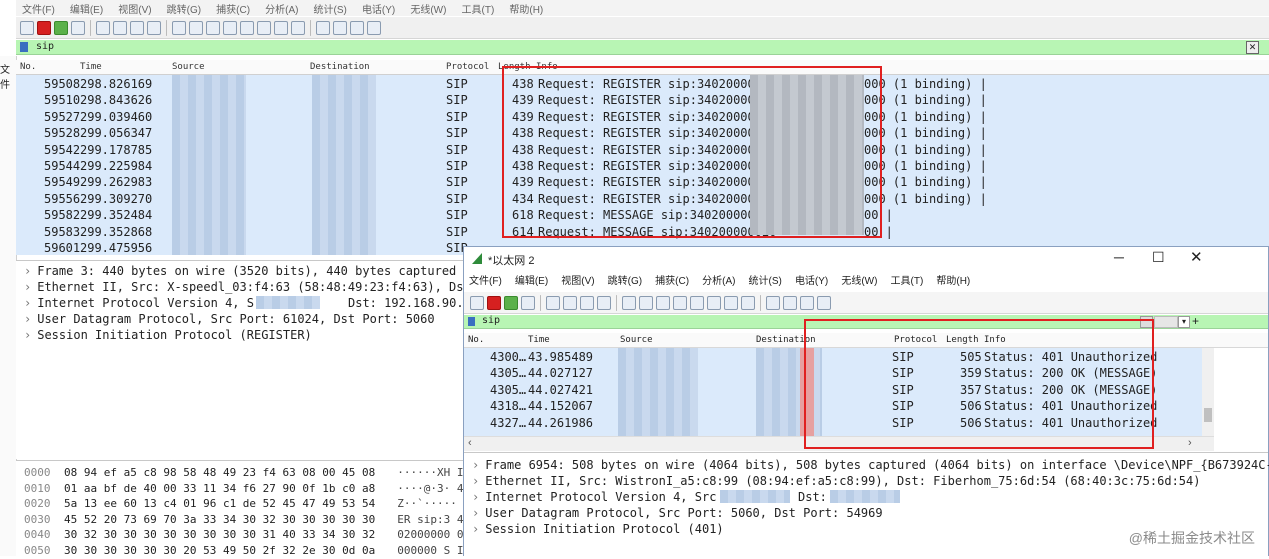 The width and height of the screenshot is (1269, 559). What do you see at coordinates (491, 320) in the screenshot?
I see `front-filter-input: sip` at bounding box center [491, 320].